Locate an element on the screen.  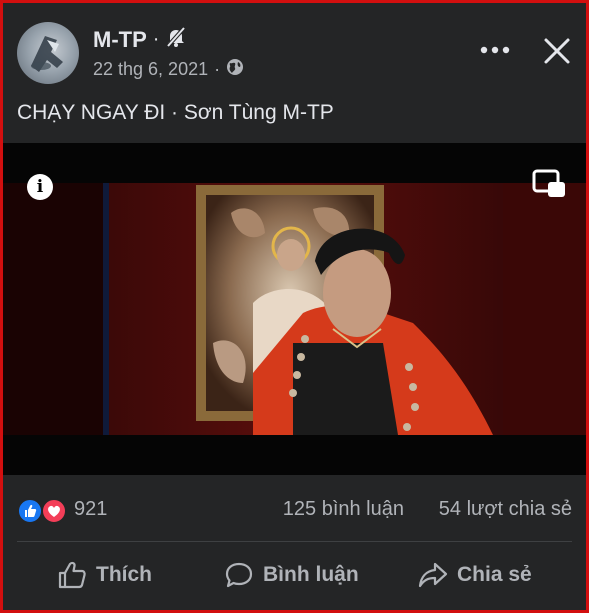
like-button: Thích is located at coordinates (104, 575).